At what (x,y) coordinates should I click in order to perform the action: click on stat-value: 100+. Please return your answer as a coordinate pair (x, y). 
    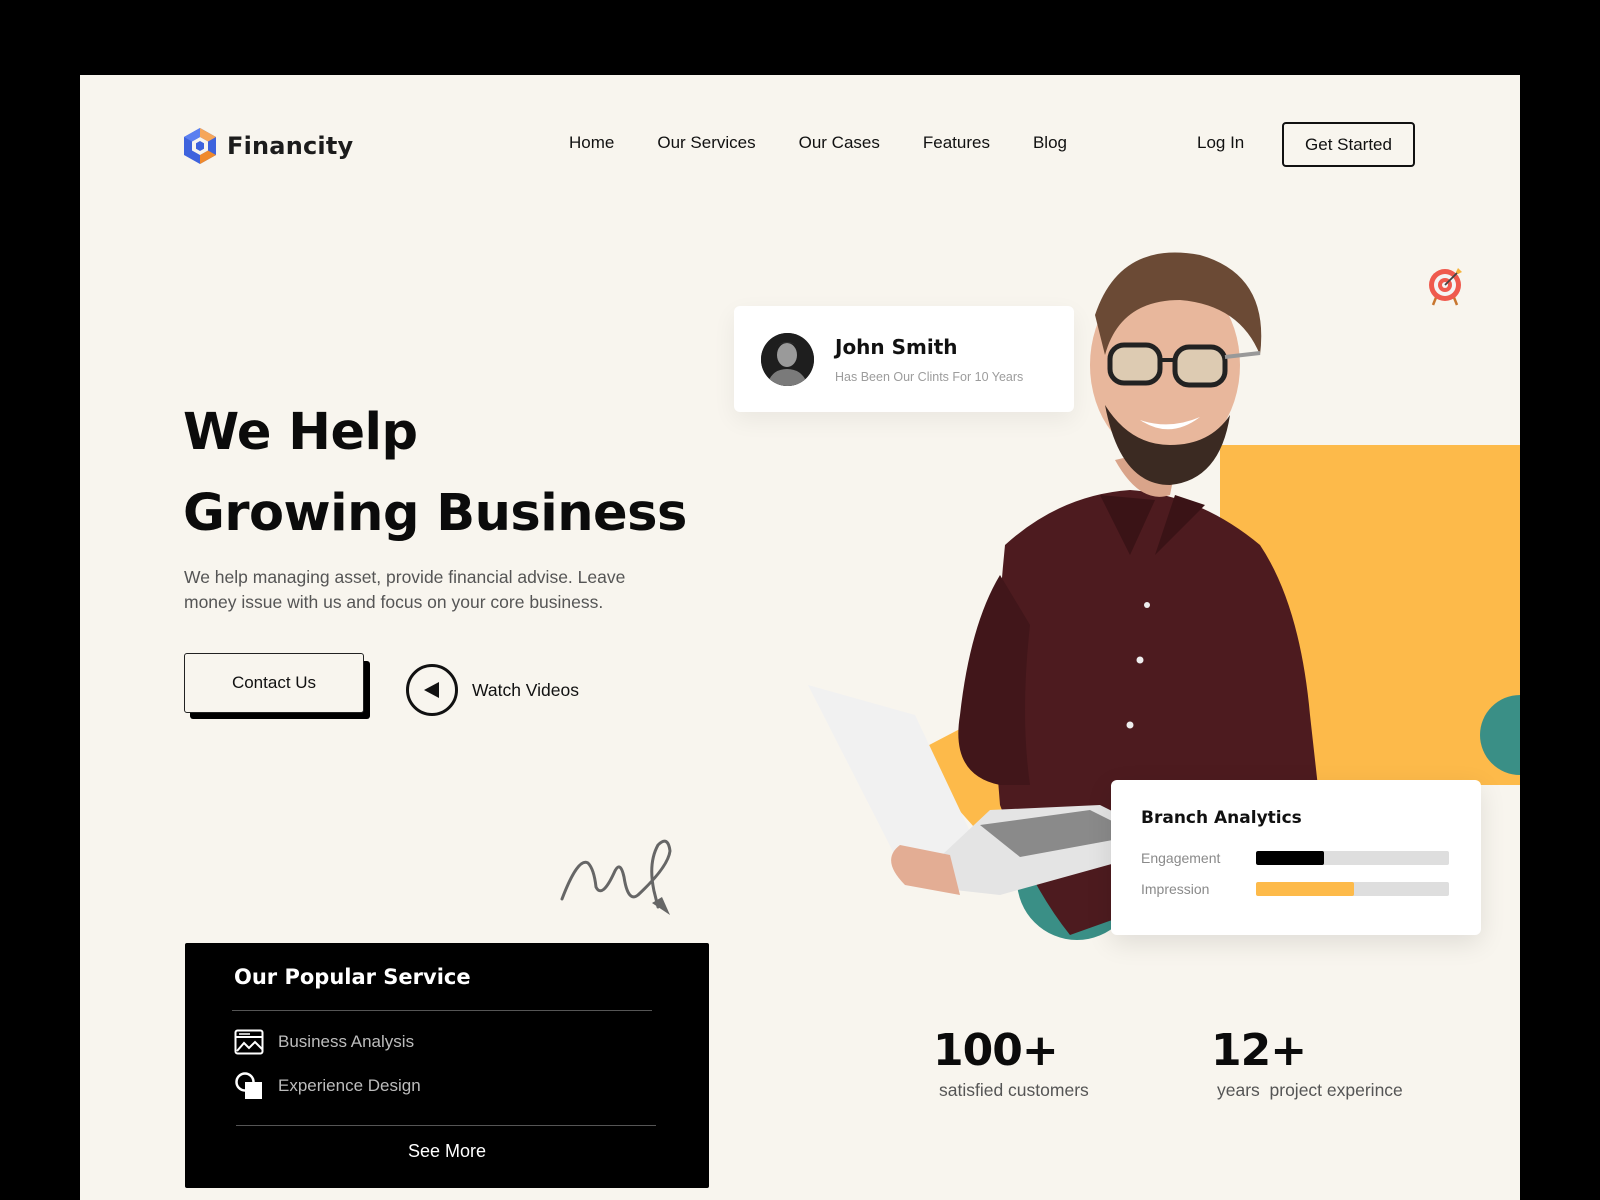
    Looking at the image, I should click on (996, 1050).